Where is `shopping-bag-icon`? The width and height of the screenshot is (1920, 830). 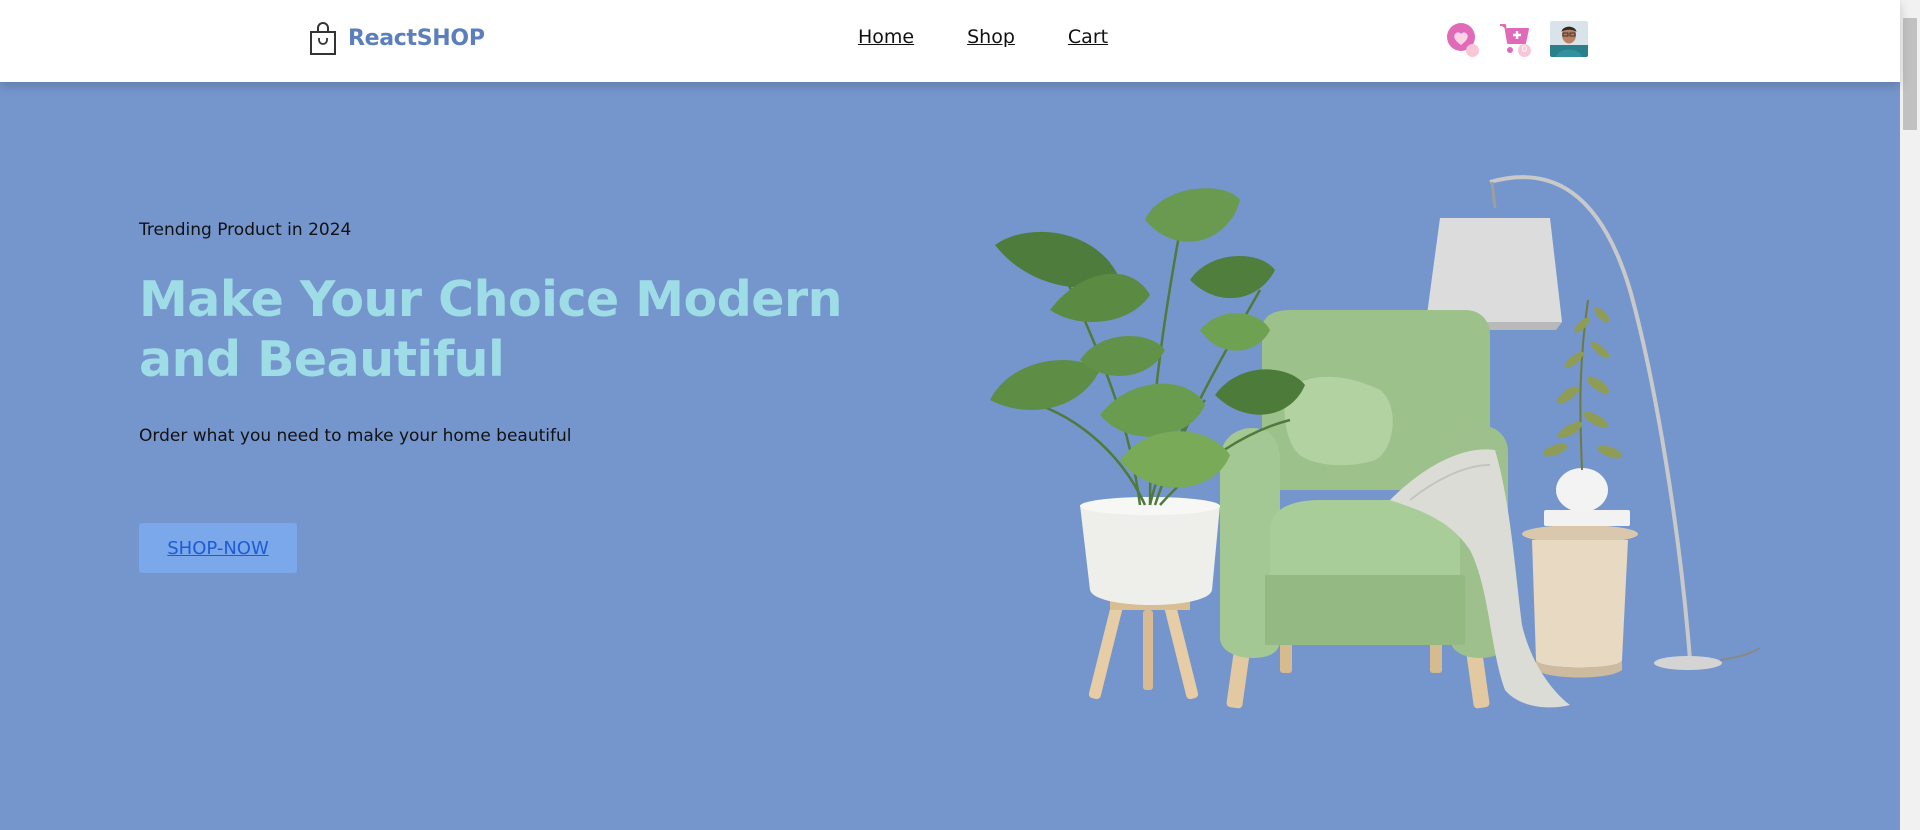
shopping-bag-icon is located at coordinates (323, 38).